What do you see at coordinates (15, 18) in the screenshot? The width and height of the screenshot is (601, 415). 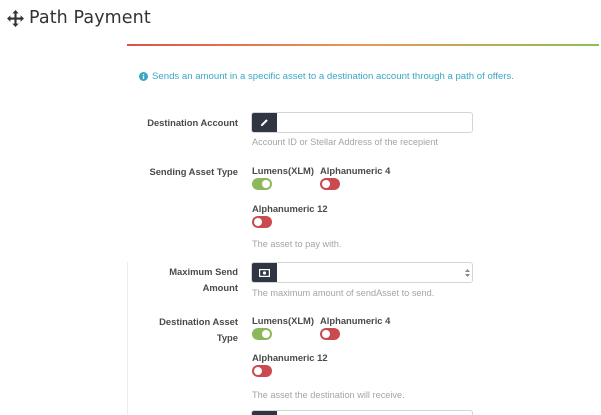 I see `move-arrows-icon` at bounding box center [15, 18].